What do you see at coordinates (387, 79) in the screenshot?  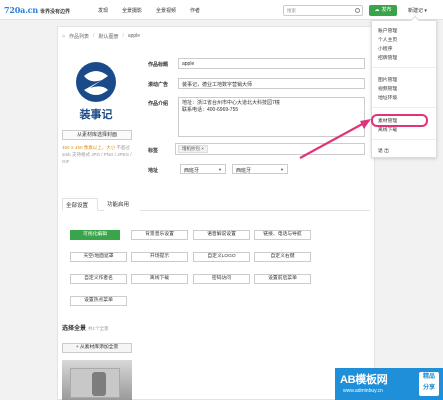 I see `menu-item-images: 图片管理` at bounding box center [387, 79].